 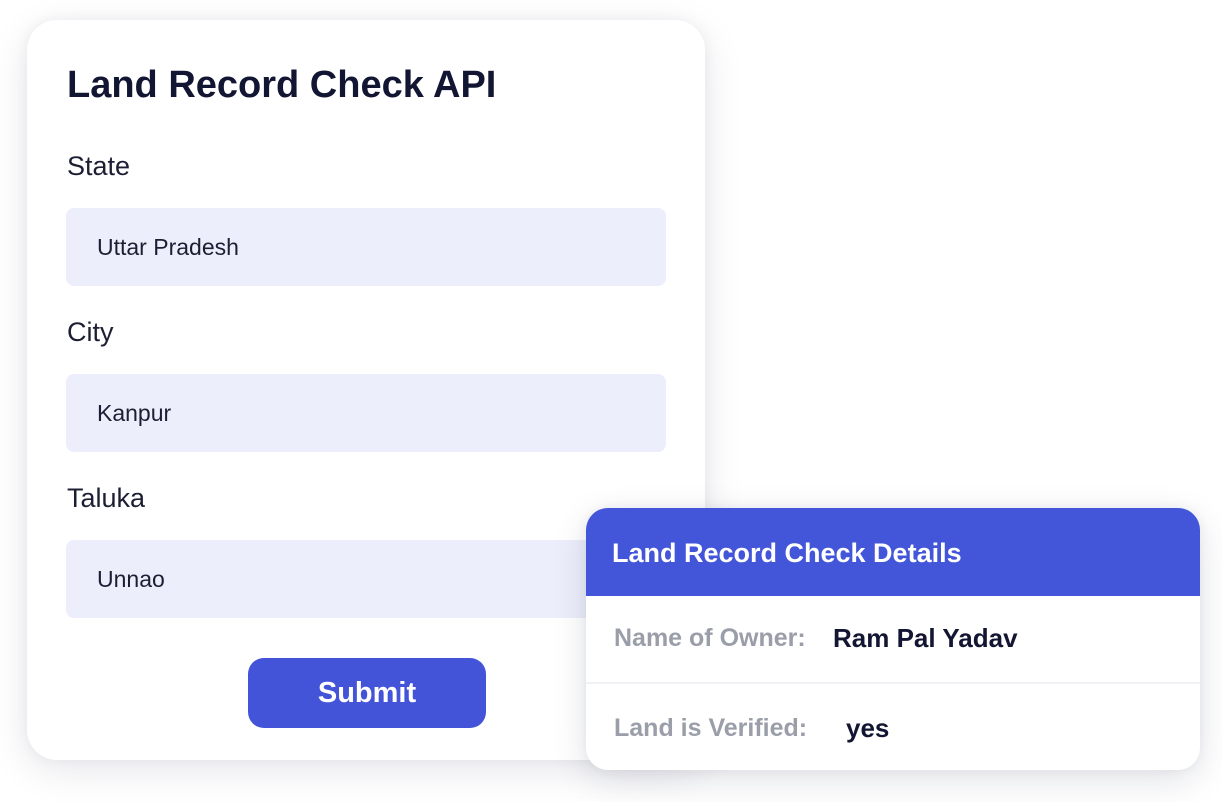 I want to click on city-input, so click(x=366, y=413).